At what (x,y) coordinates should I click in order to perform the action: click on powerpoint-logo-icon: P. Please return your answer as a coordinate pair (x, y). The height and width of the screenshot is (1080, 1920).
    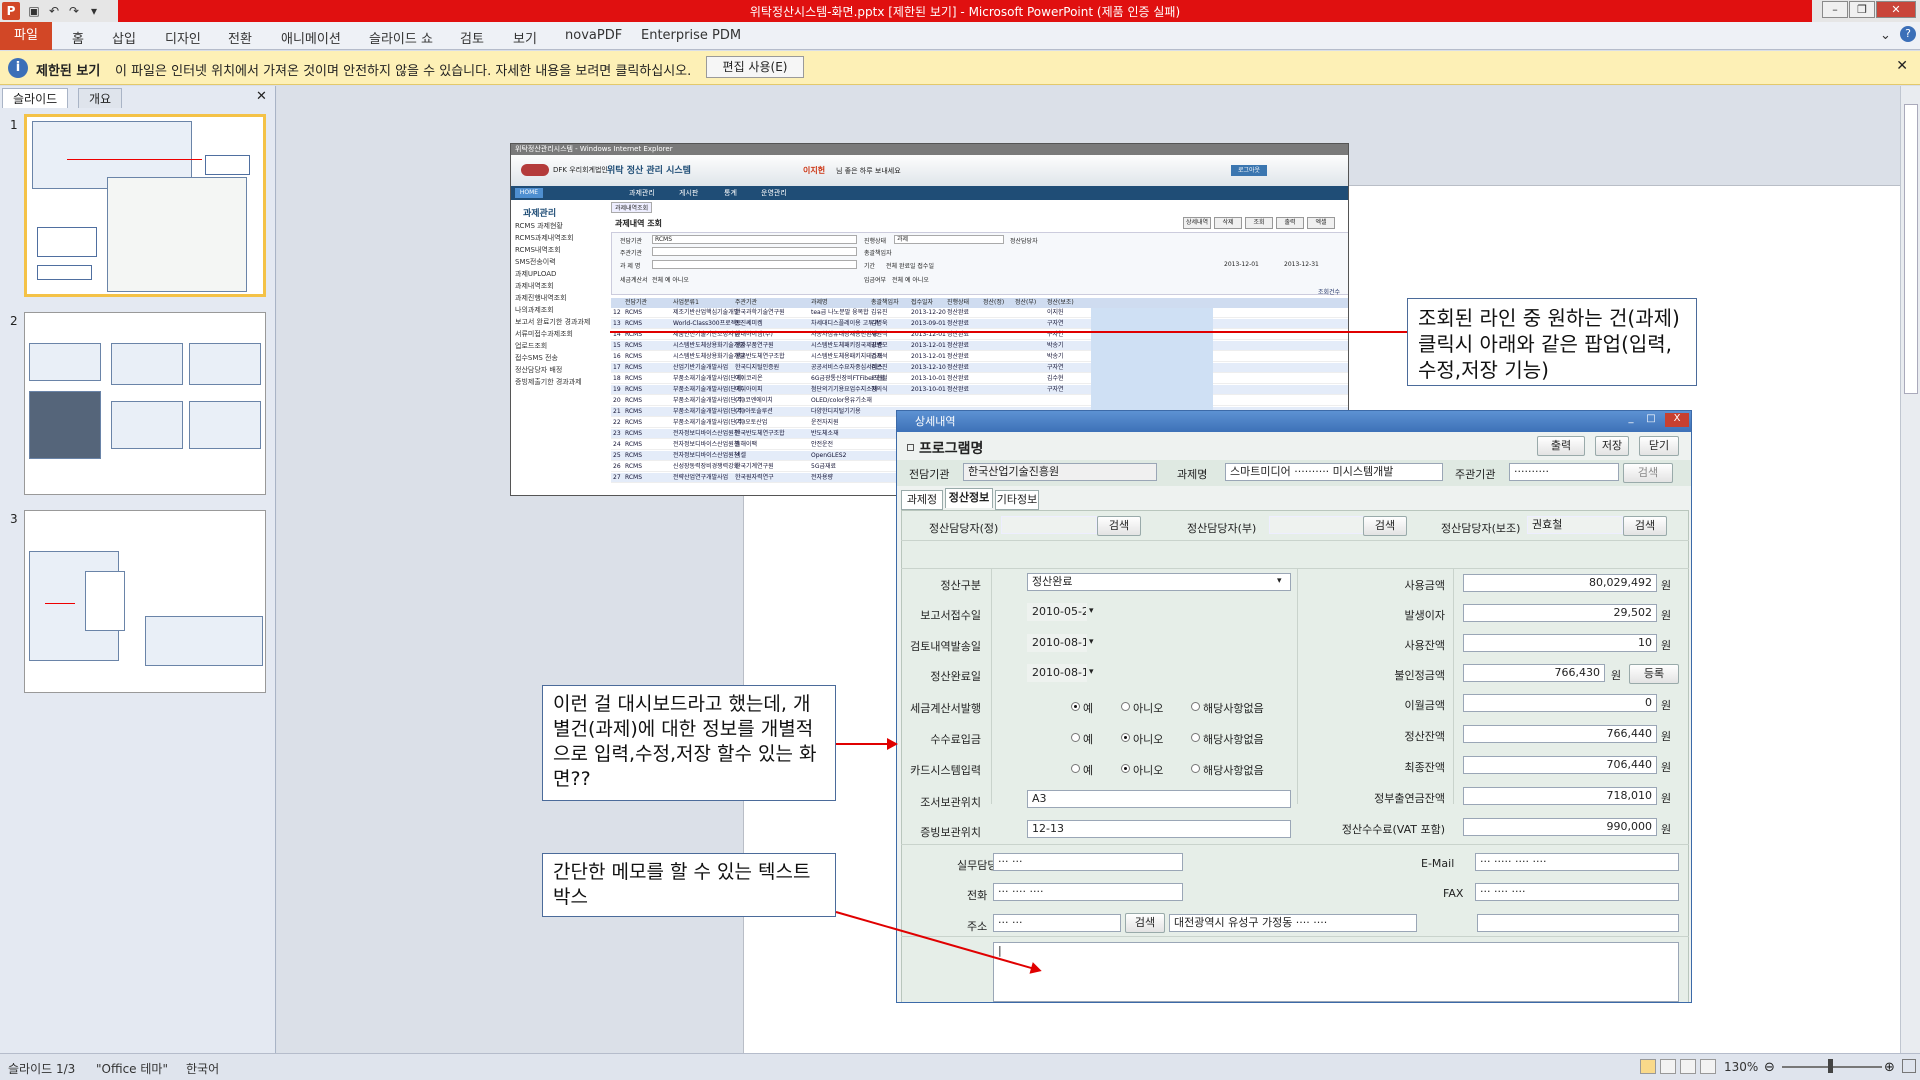
    Looking at the image, I should click on (11, 11).